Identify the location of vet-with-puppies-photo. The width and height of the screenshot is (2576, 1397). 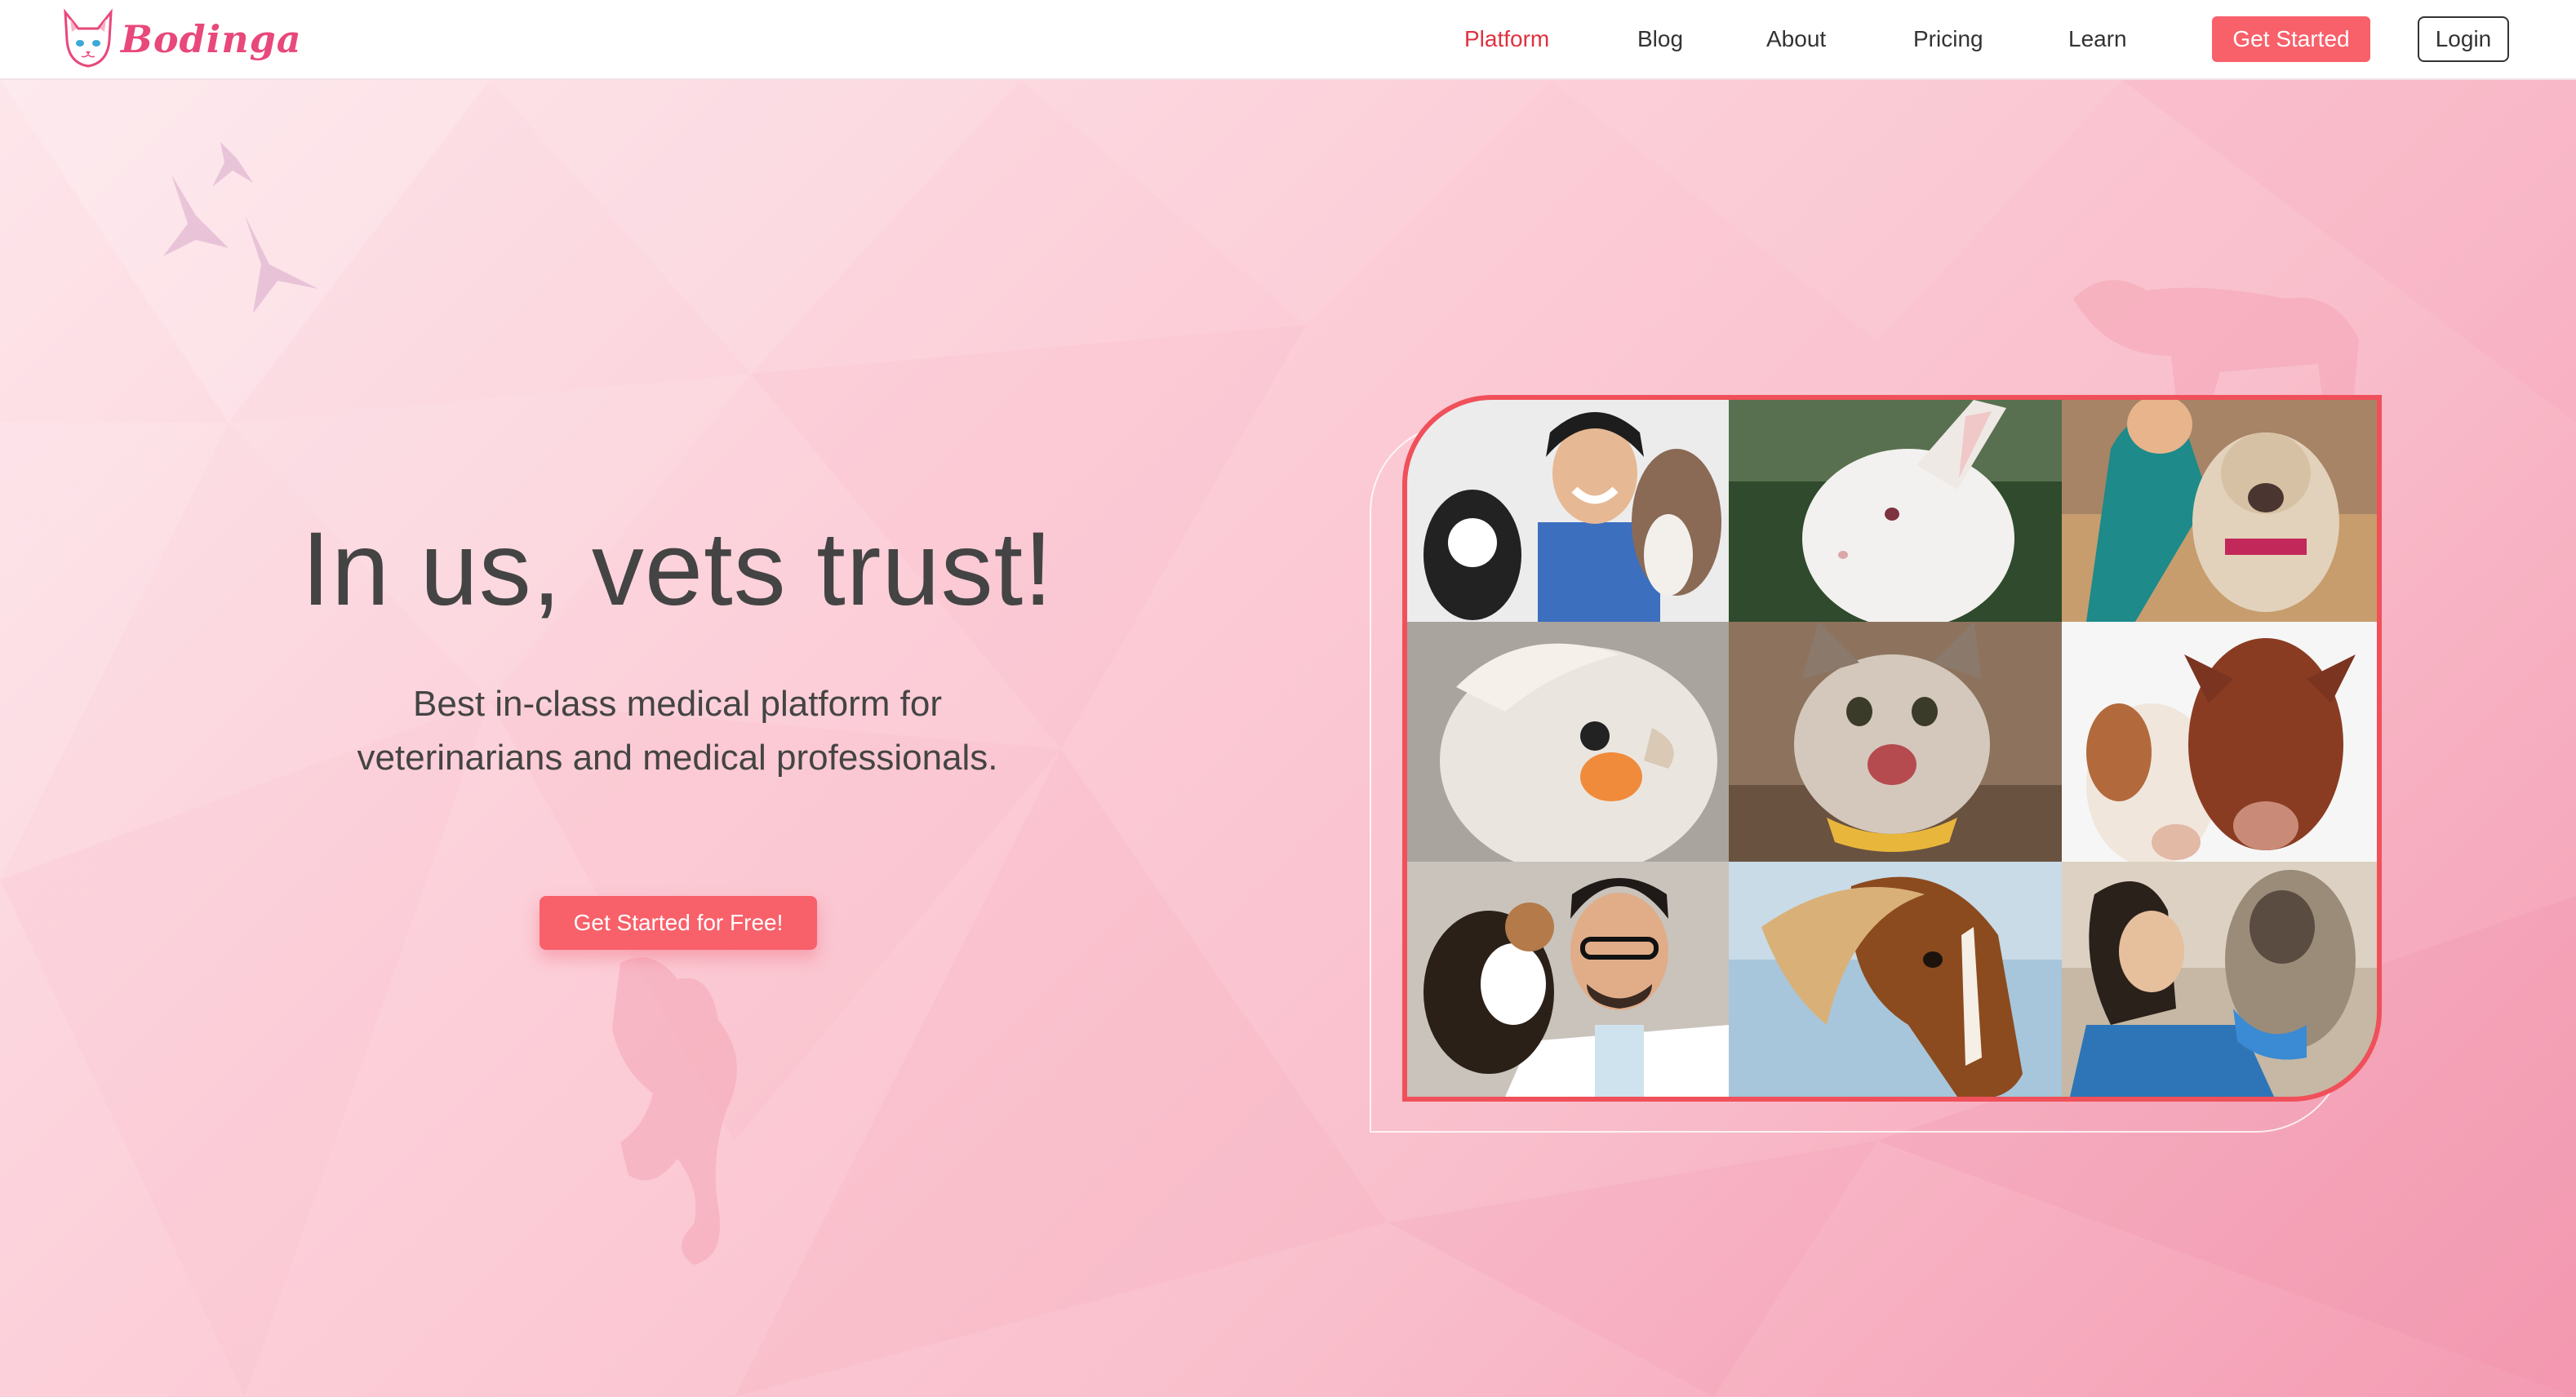
(1568, 511).